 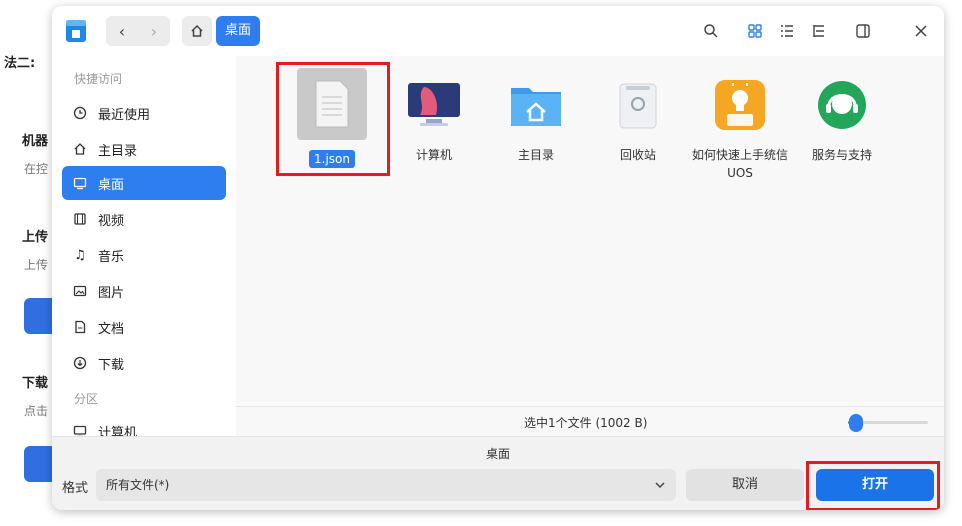 I want to click on close-button, so click(x=921, y=31).